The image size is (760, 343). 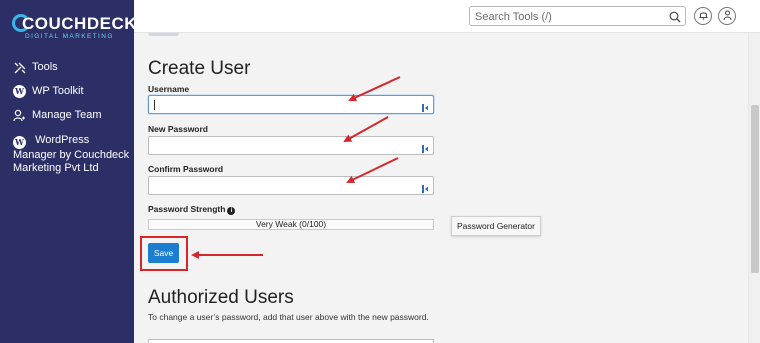 I want to click on confirm-password-field-wrapper, so click(x=291, y=186).